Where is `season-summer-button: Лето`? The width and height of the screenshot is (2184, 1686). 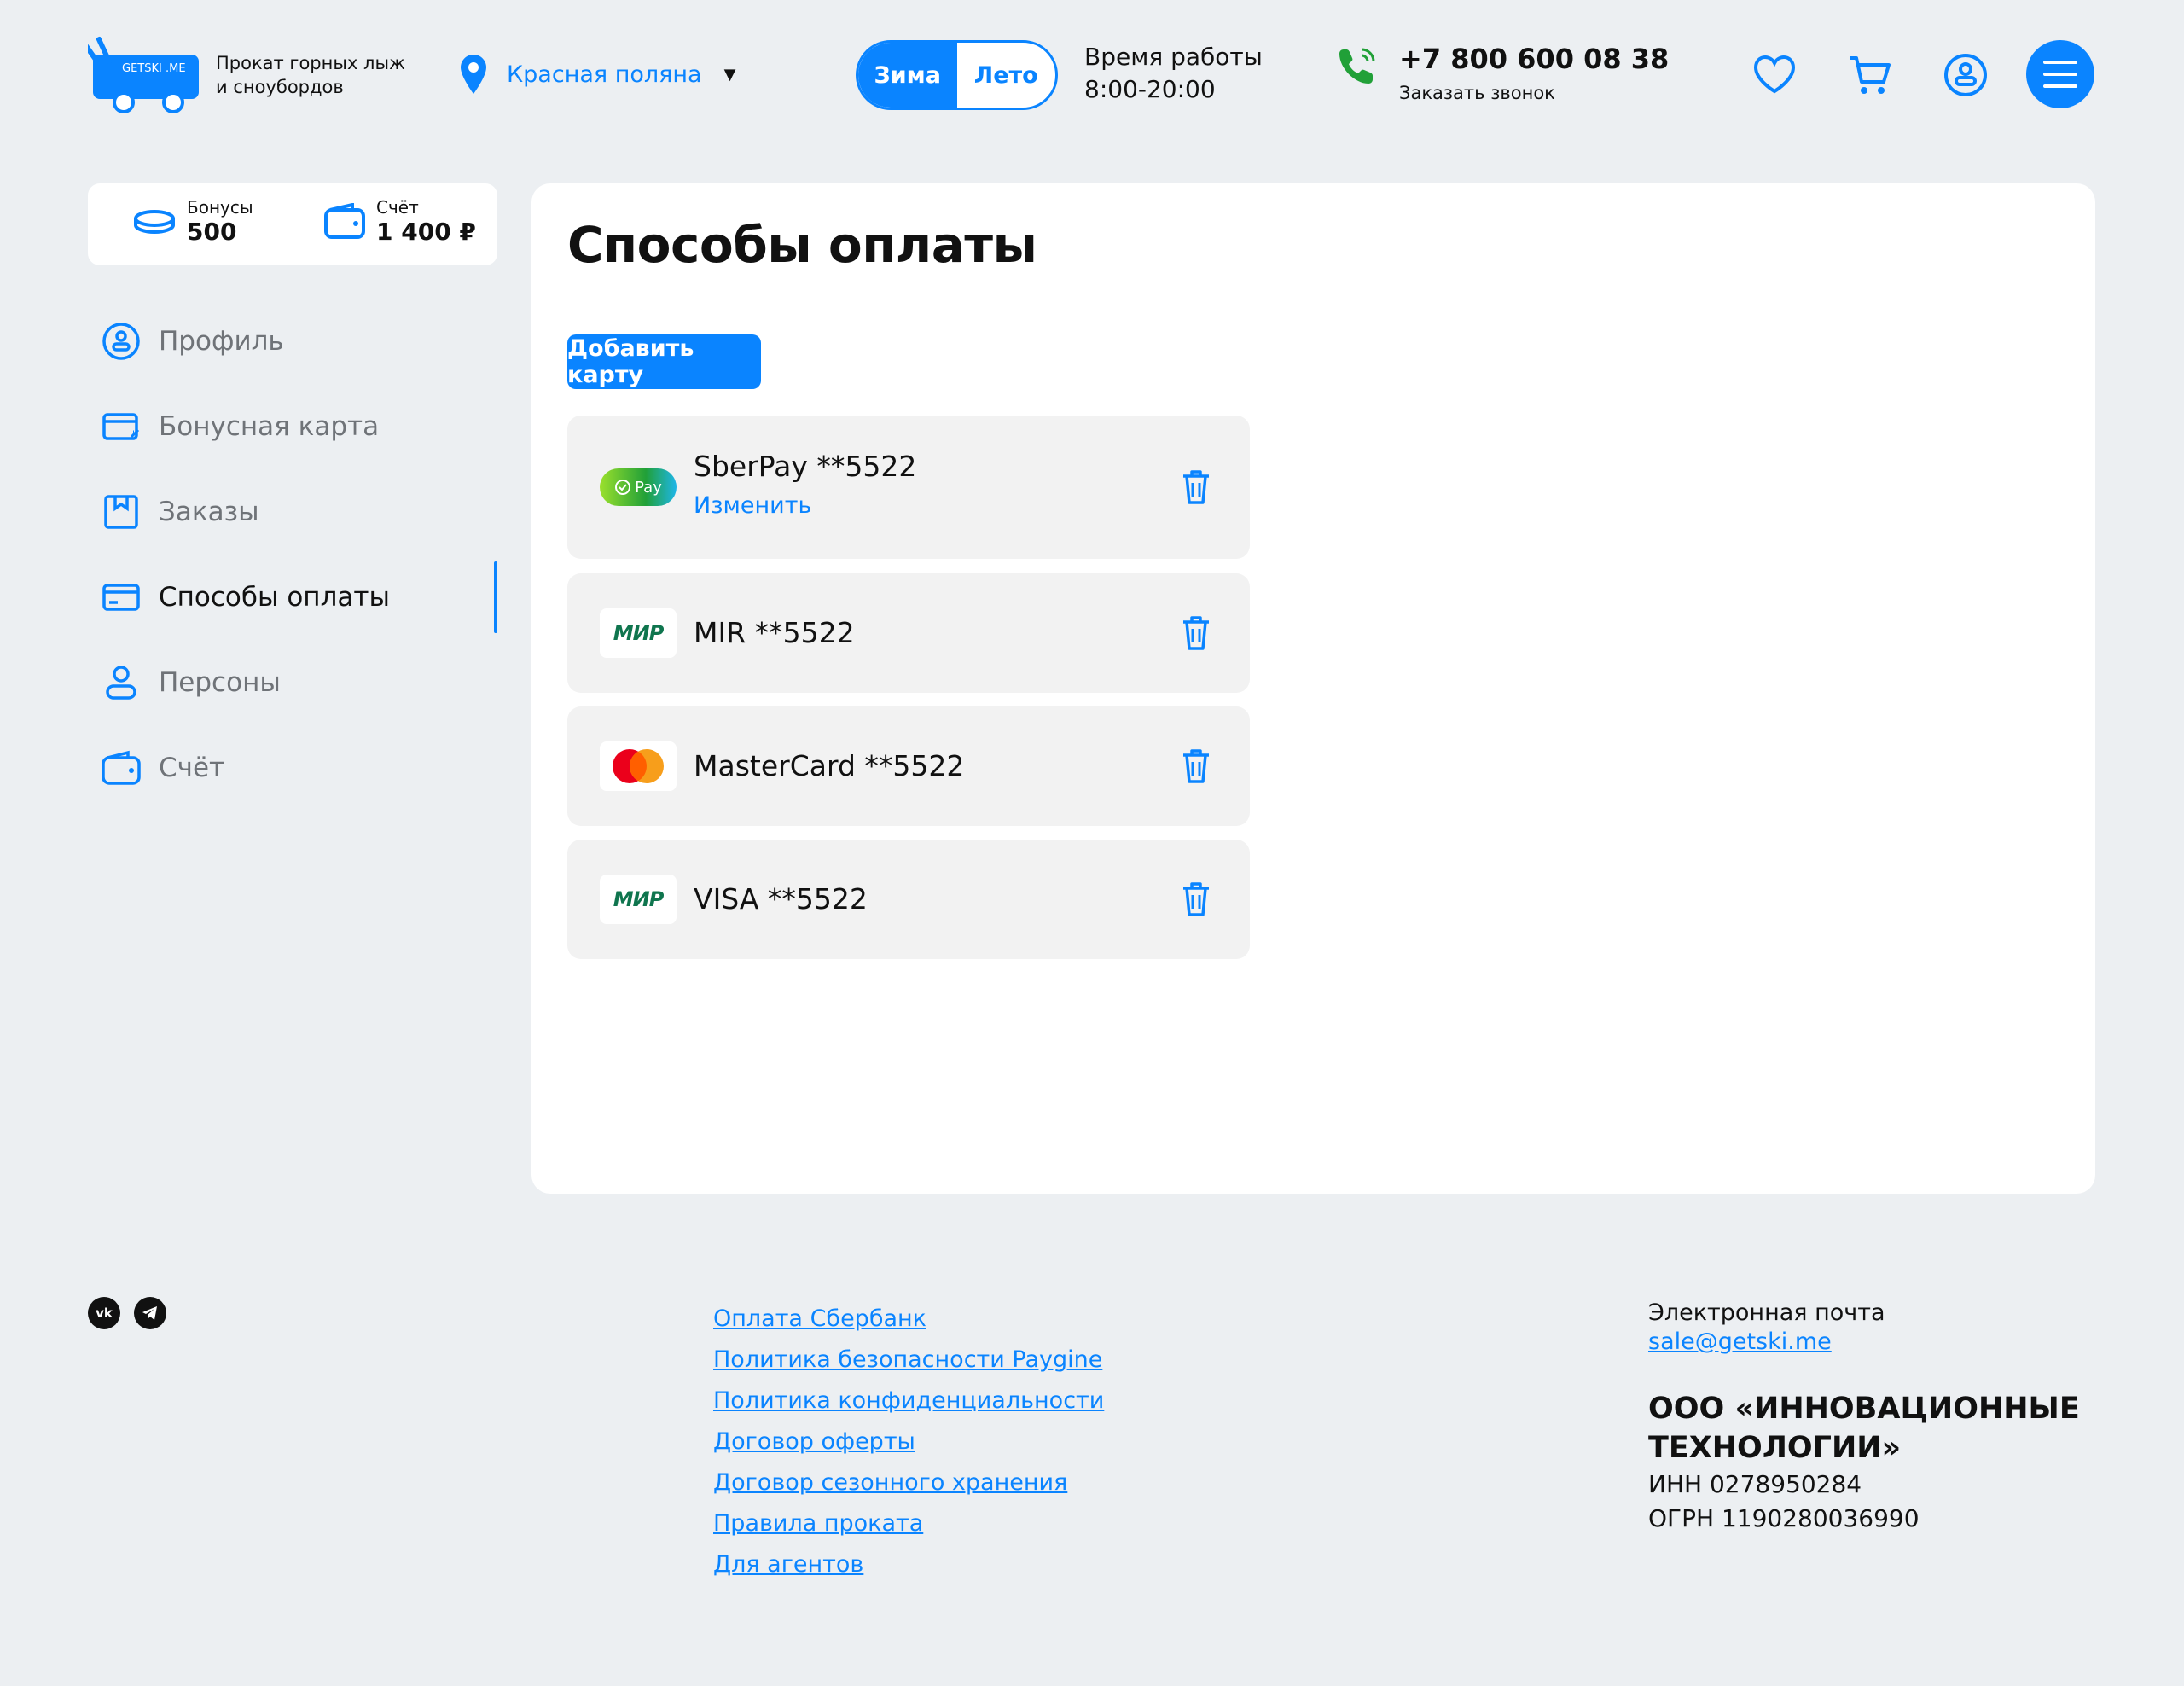 season-summer-button: Лето is located at coordinates (1006, 75).